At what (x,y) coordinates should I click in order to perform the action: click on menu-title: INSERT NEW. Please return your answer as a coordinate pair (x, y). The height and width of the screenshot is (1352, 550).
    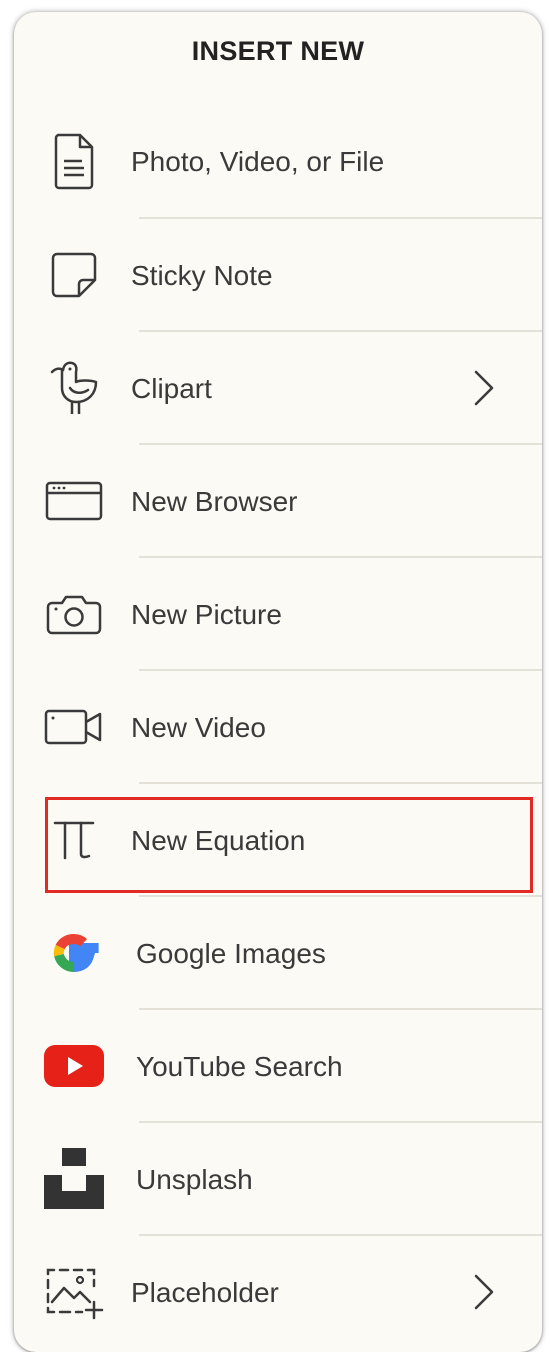
    Looking at the image, I should click on (278, 51).